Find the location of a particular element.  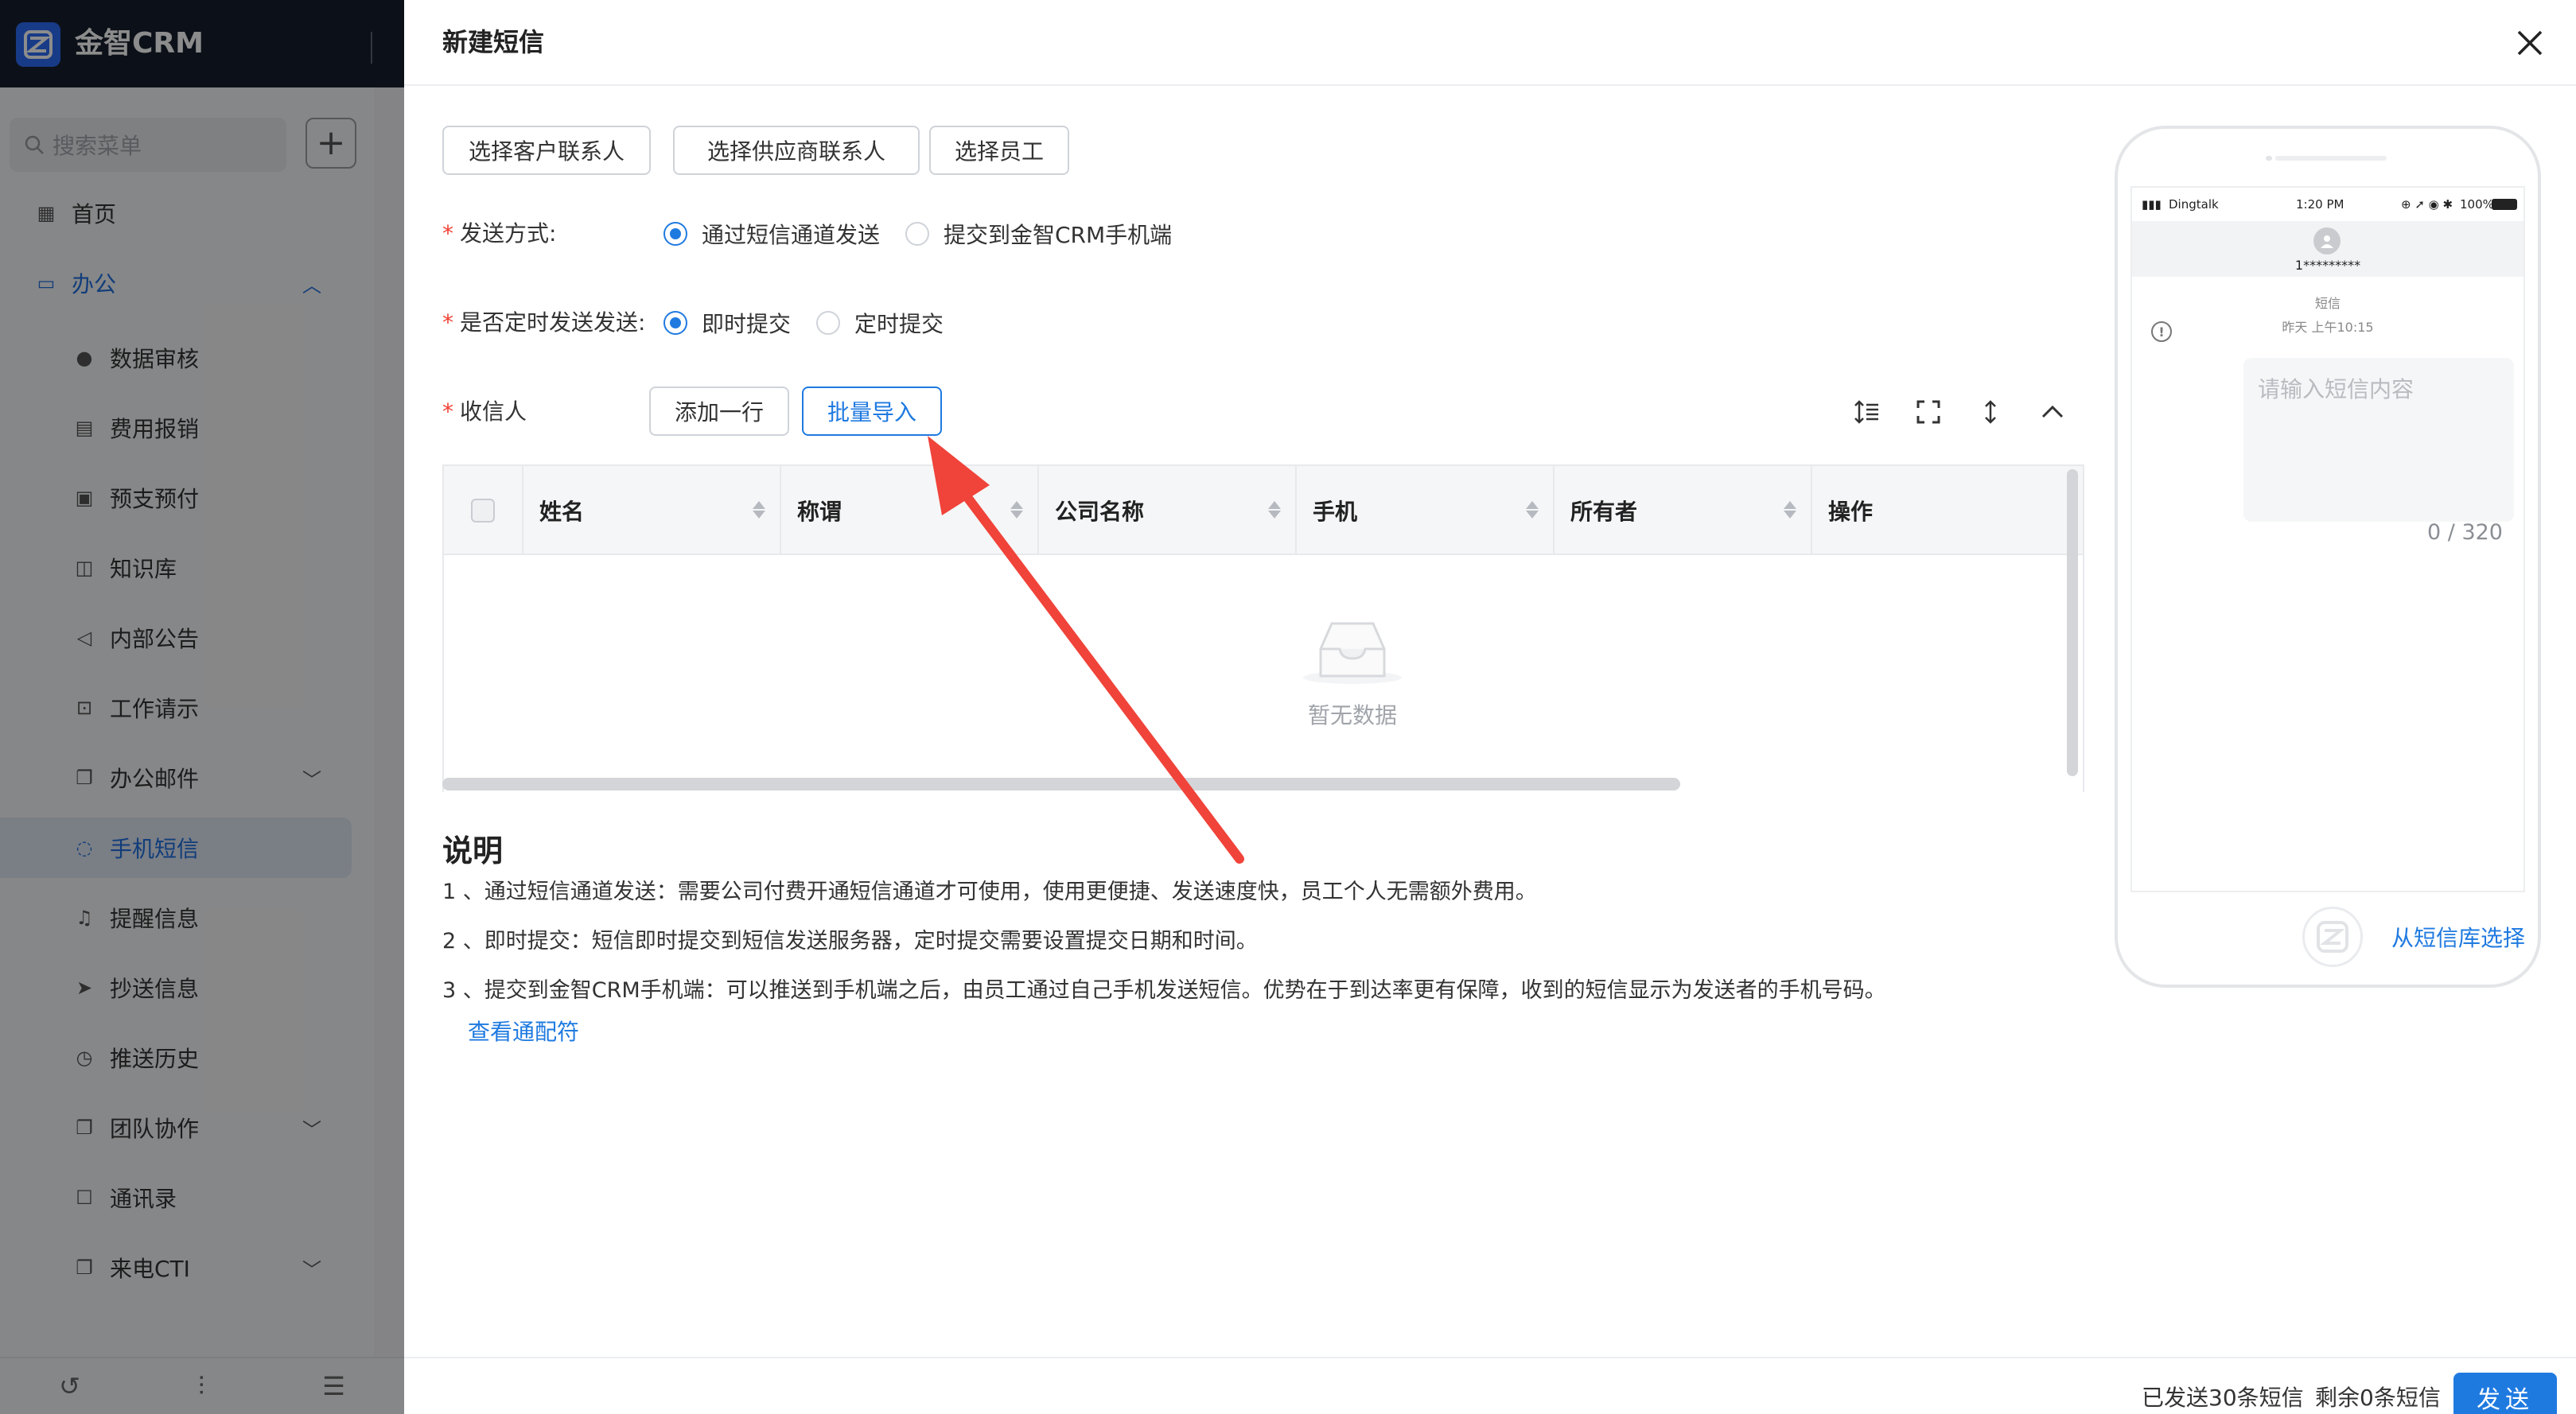

close-icon is located at coordinates (2530, 43).